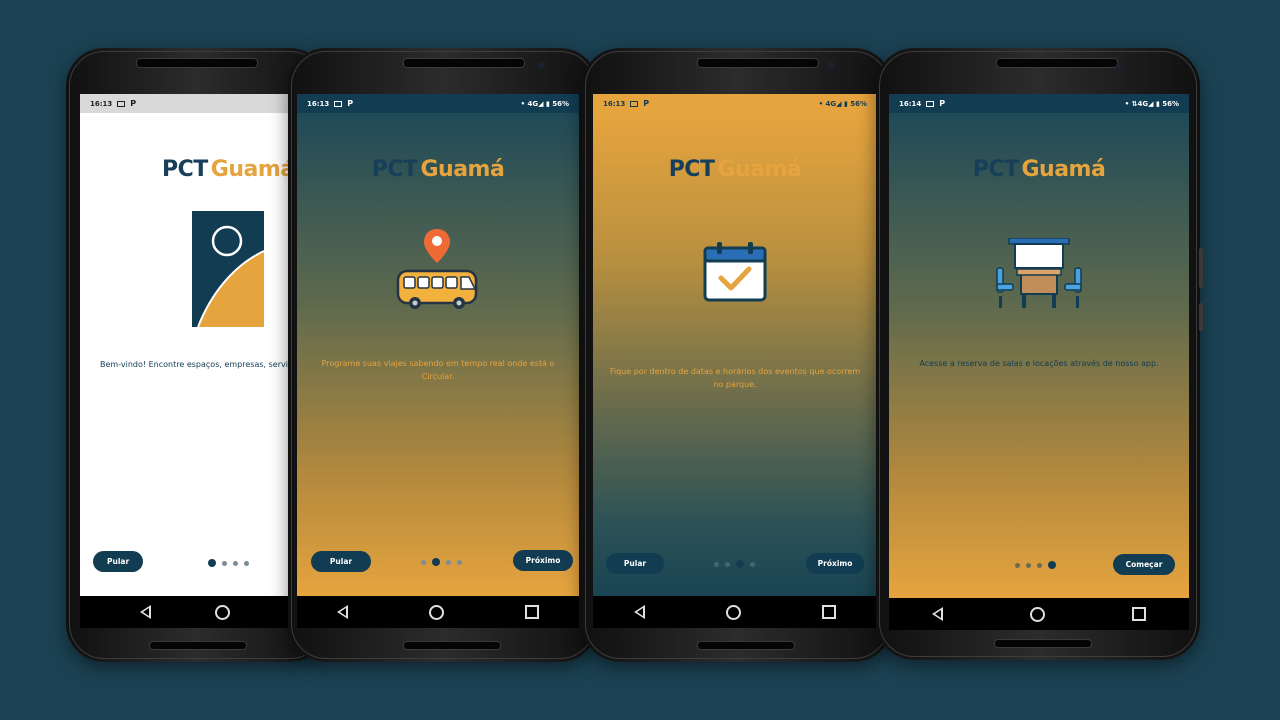  I want to click on calendar-check-icon, so click(735, 272).